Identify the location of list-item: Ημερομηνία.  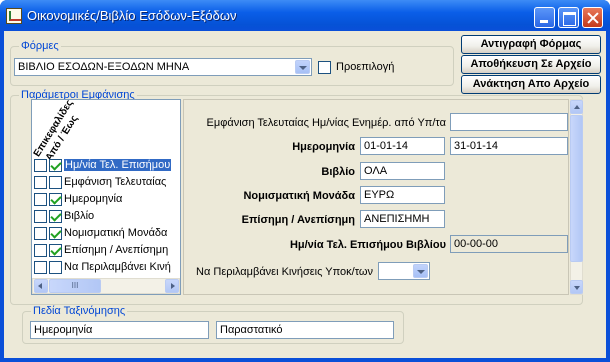
(106, 200).